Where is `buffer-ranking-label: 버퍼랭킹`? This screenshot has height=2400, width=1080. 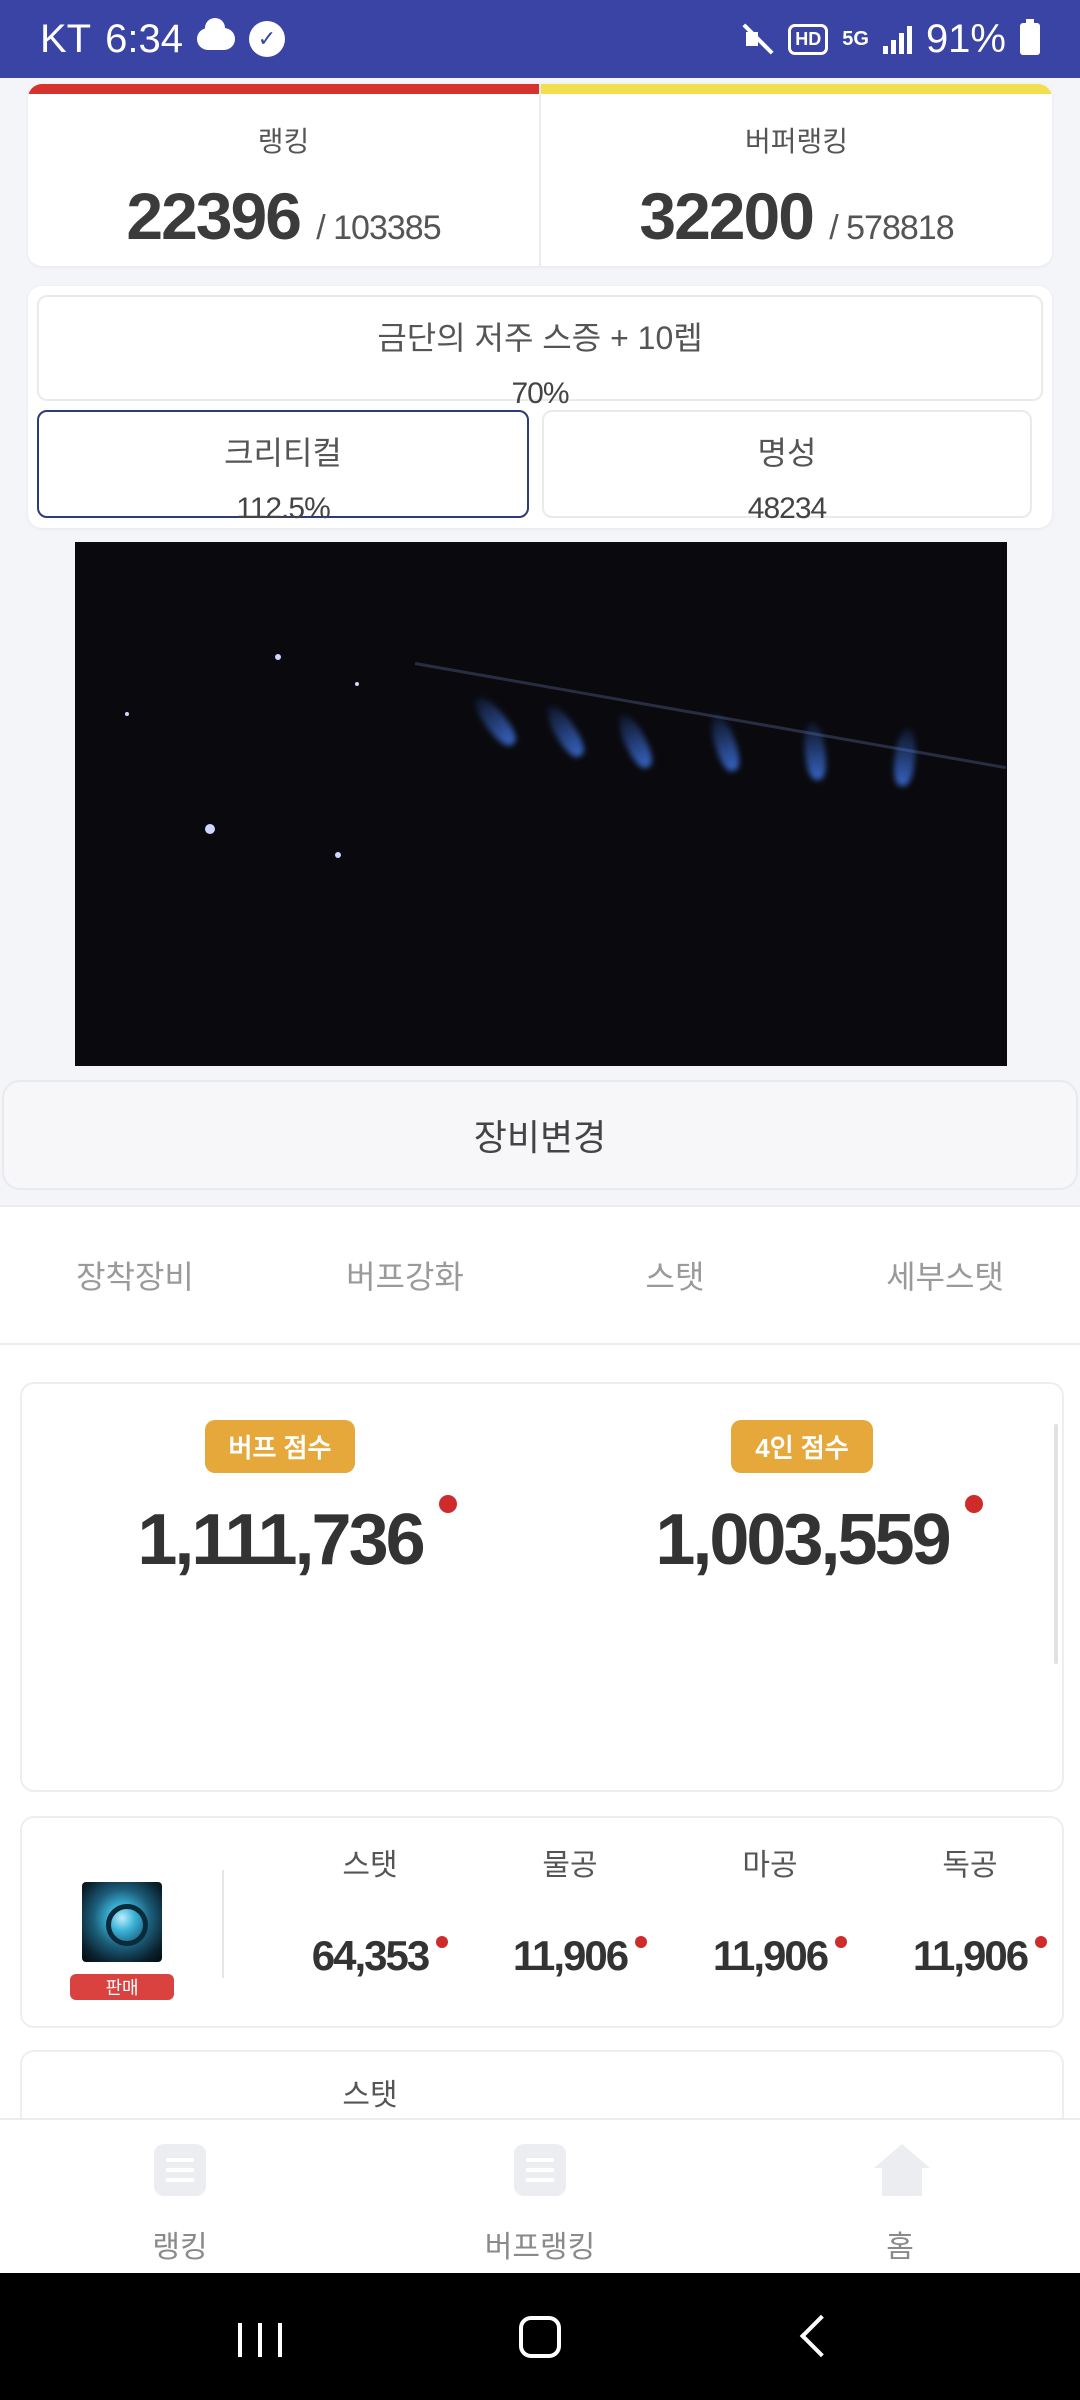 buffer-ranking-label: 버퍼랭킹 is located at coordinates (796, 141).